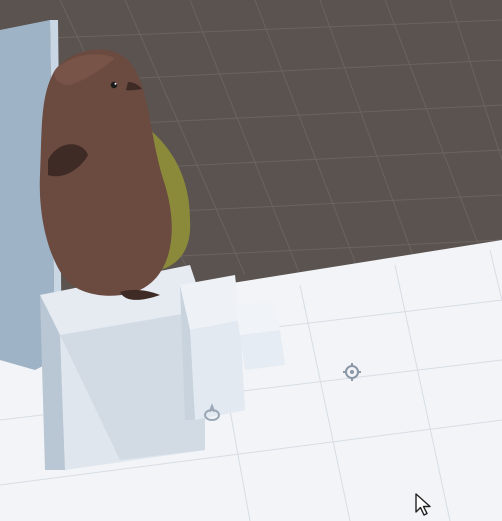 The image size is (502, 521). What do you see at coordinates (217, 370) in the screenshot?
I see `step-block-1-front` at bounding box center [217, 370].